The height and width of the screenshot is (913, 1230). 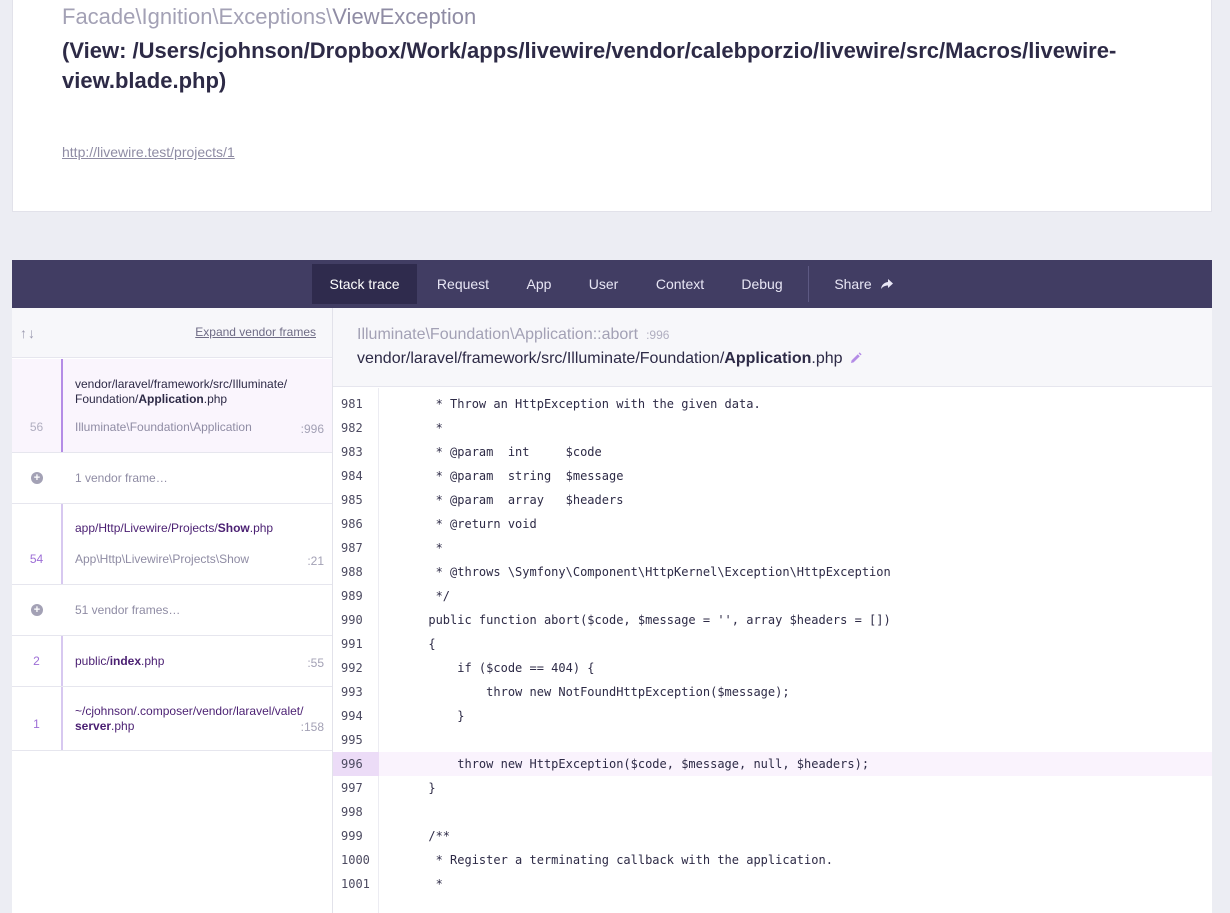 What do you see at coordinates (222, 427) in the screenshot?
I see `frame-class-name: Application` at bounding box center [222, 427].